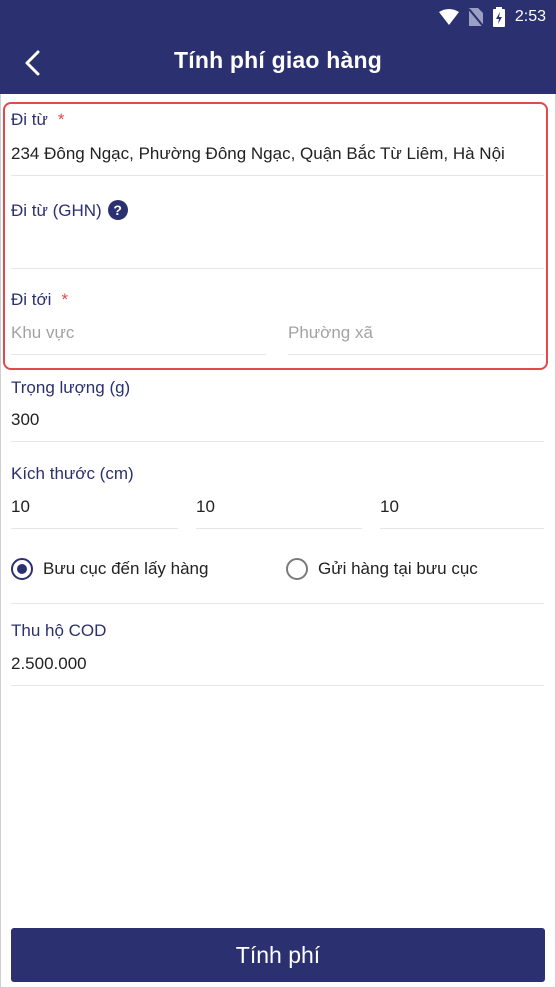  I want to click on from-ghn-field, so click(277, 246).